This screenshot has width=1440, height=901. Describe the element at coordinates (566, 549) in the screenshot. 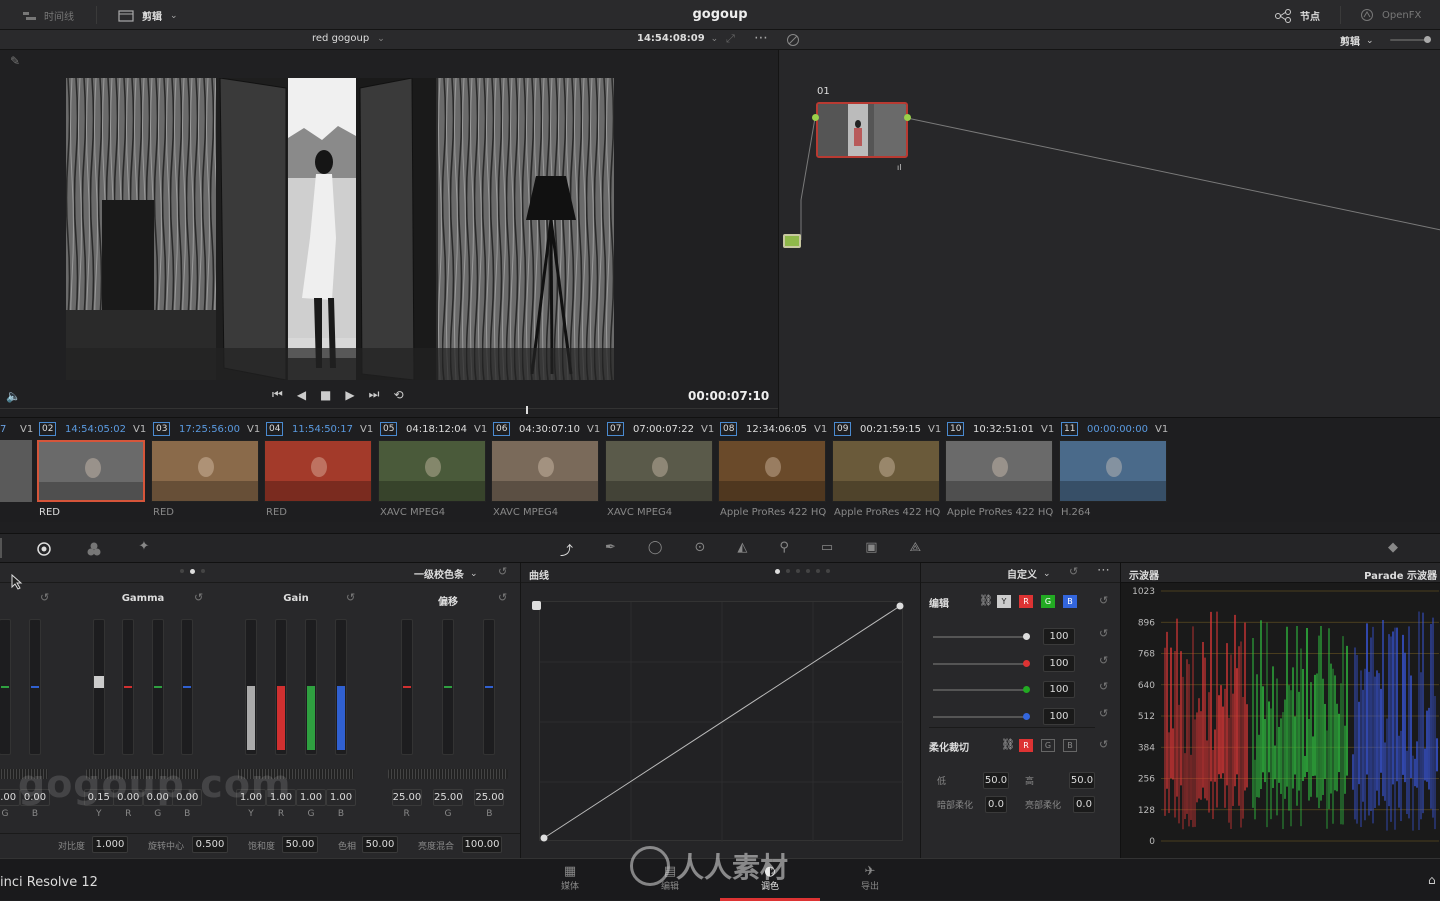

I see `curves-icon: ⤴` at that location.